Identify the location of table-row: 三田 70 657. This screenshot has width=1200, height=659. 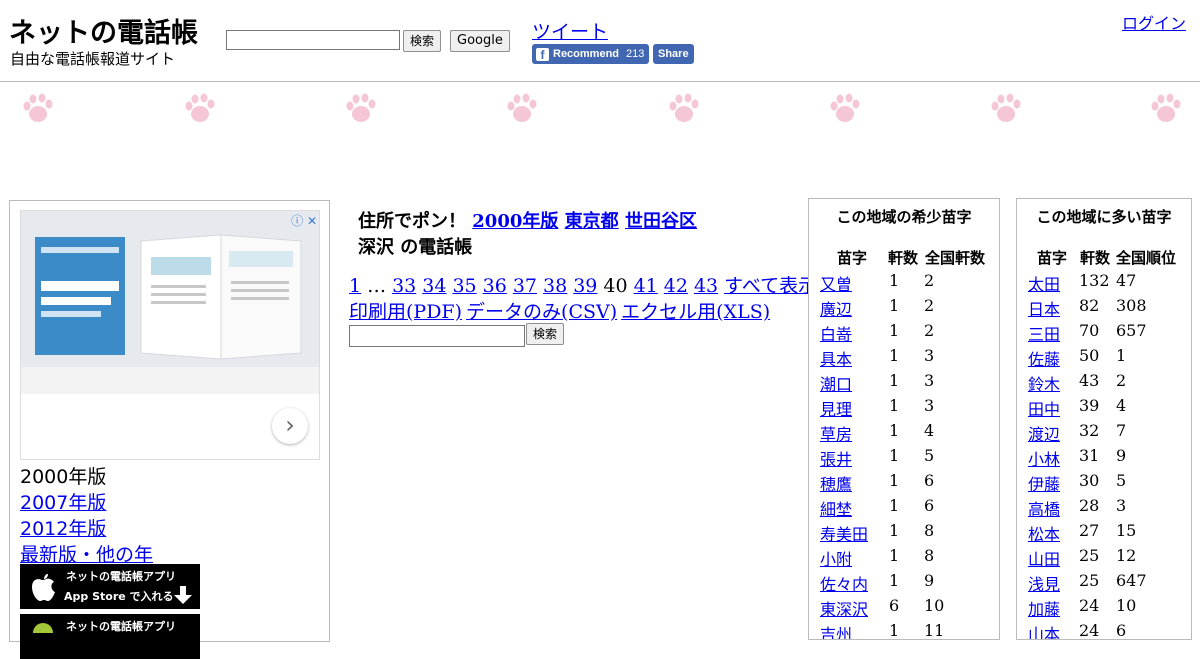
(1104, 333).